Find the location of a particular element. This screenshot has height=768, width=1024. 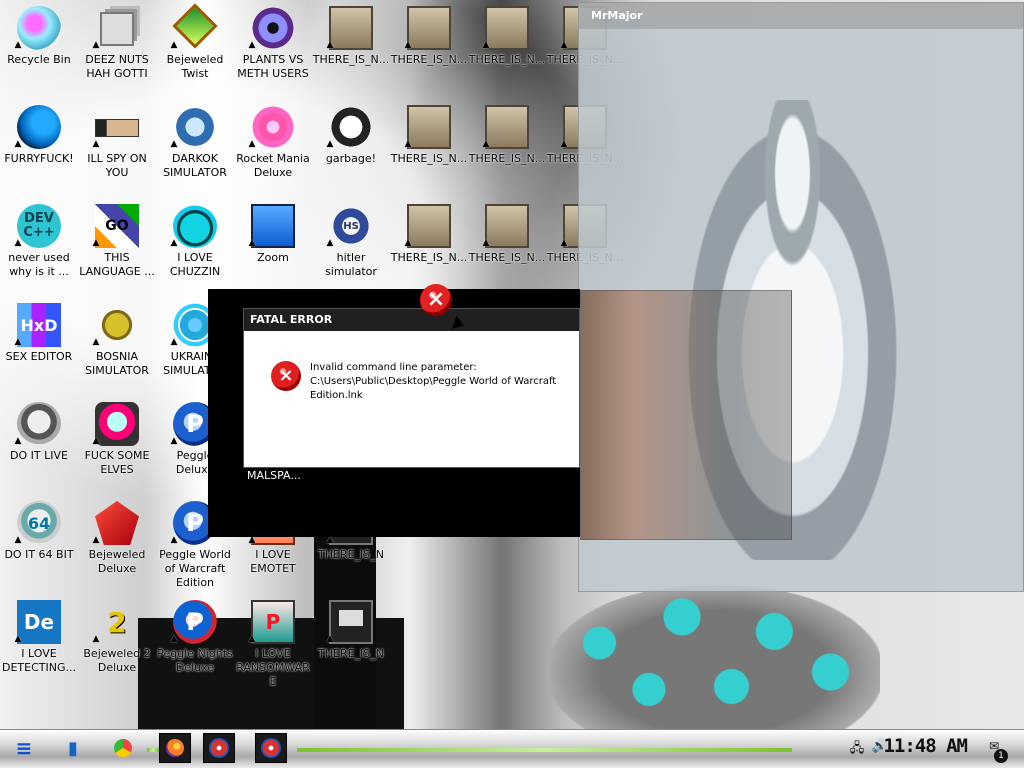

desktop-icon: P ▲ I LOVE RANSOMWARE is located at coordinates (273, 643).